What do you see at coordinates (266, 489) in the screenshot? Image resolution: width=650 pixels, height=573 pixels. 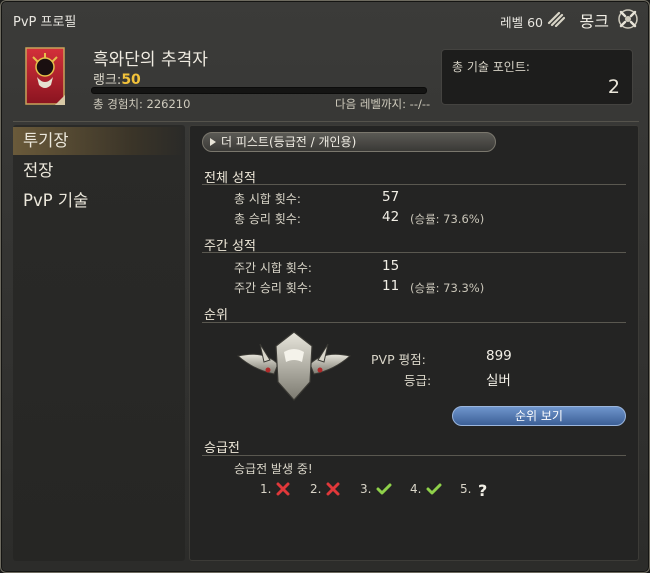 I see `match-number: 1.` at bounding box center [266, 489].